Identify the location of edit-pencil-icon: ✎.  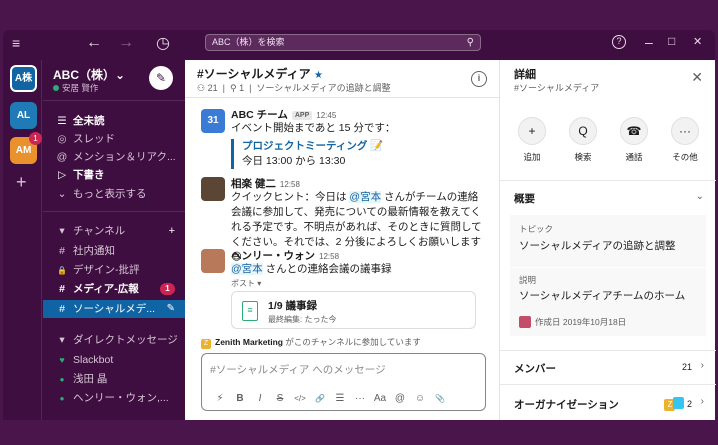
(170, 308).